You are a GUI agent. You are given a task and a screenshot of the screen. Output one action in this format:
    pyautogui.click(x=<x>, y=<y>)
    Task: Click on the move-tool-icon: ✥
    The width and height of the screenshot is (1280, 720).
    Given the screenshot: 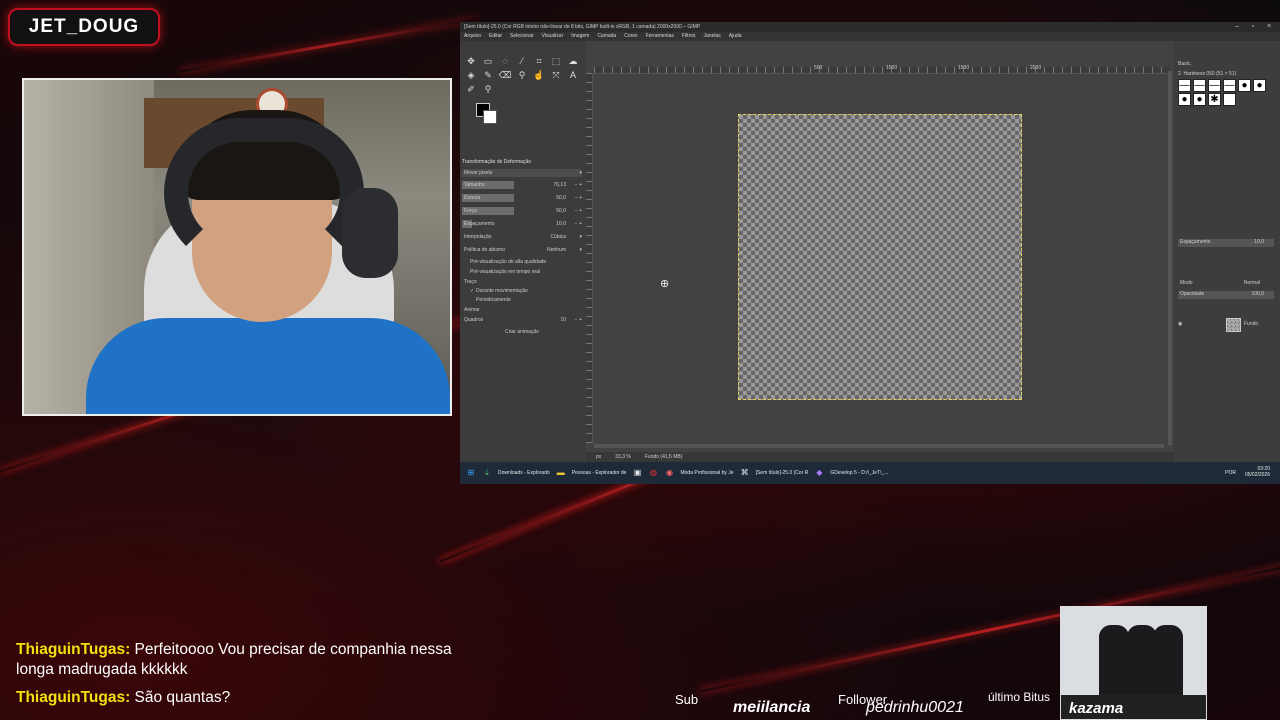 What is the action you would take?
    pyautogui.click(x=471, y=61)
    